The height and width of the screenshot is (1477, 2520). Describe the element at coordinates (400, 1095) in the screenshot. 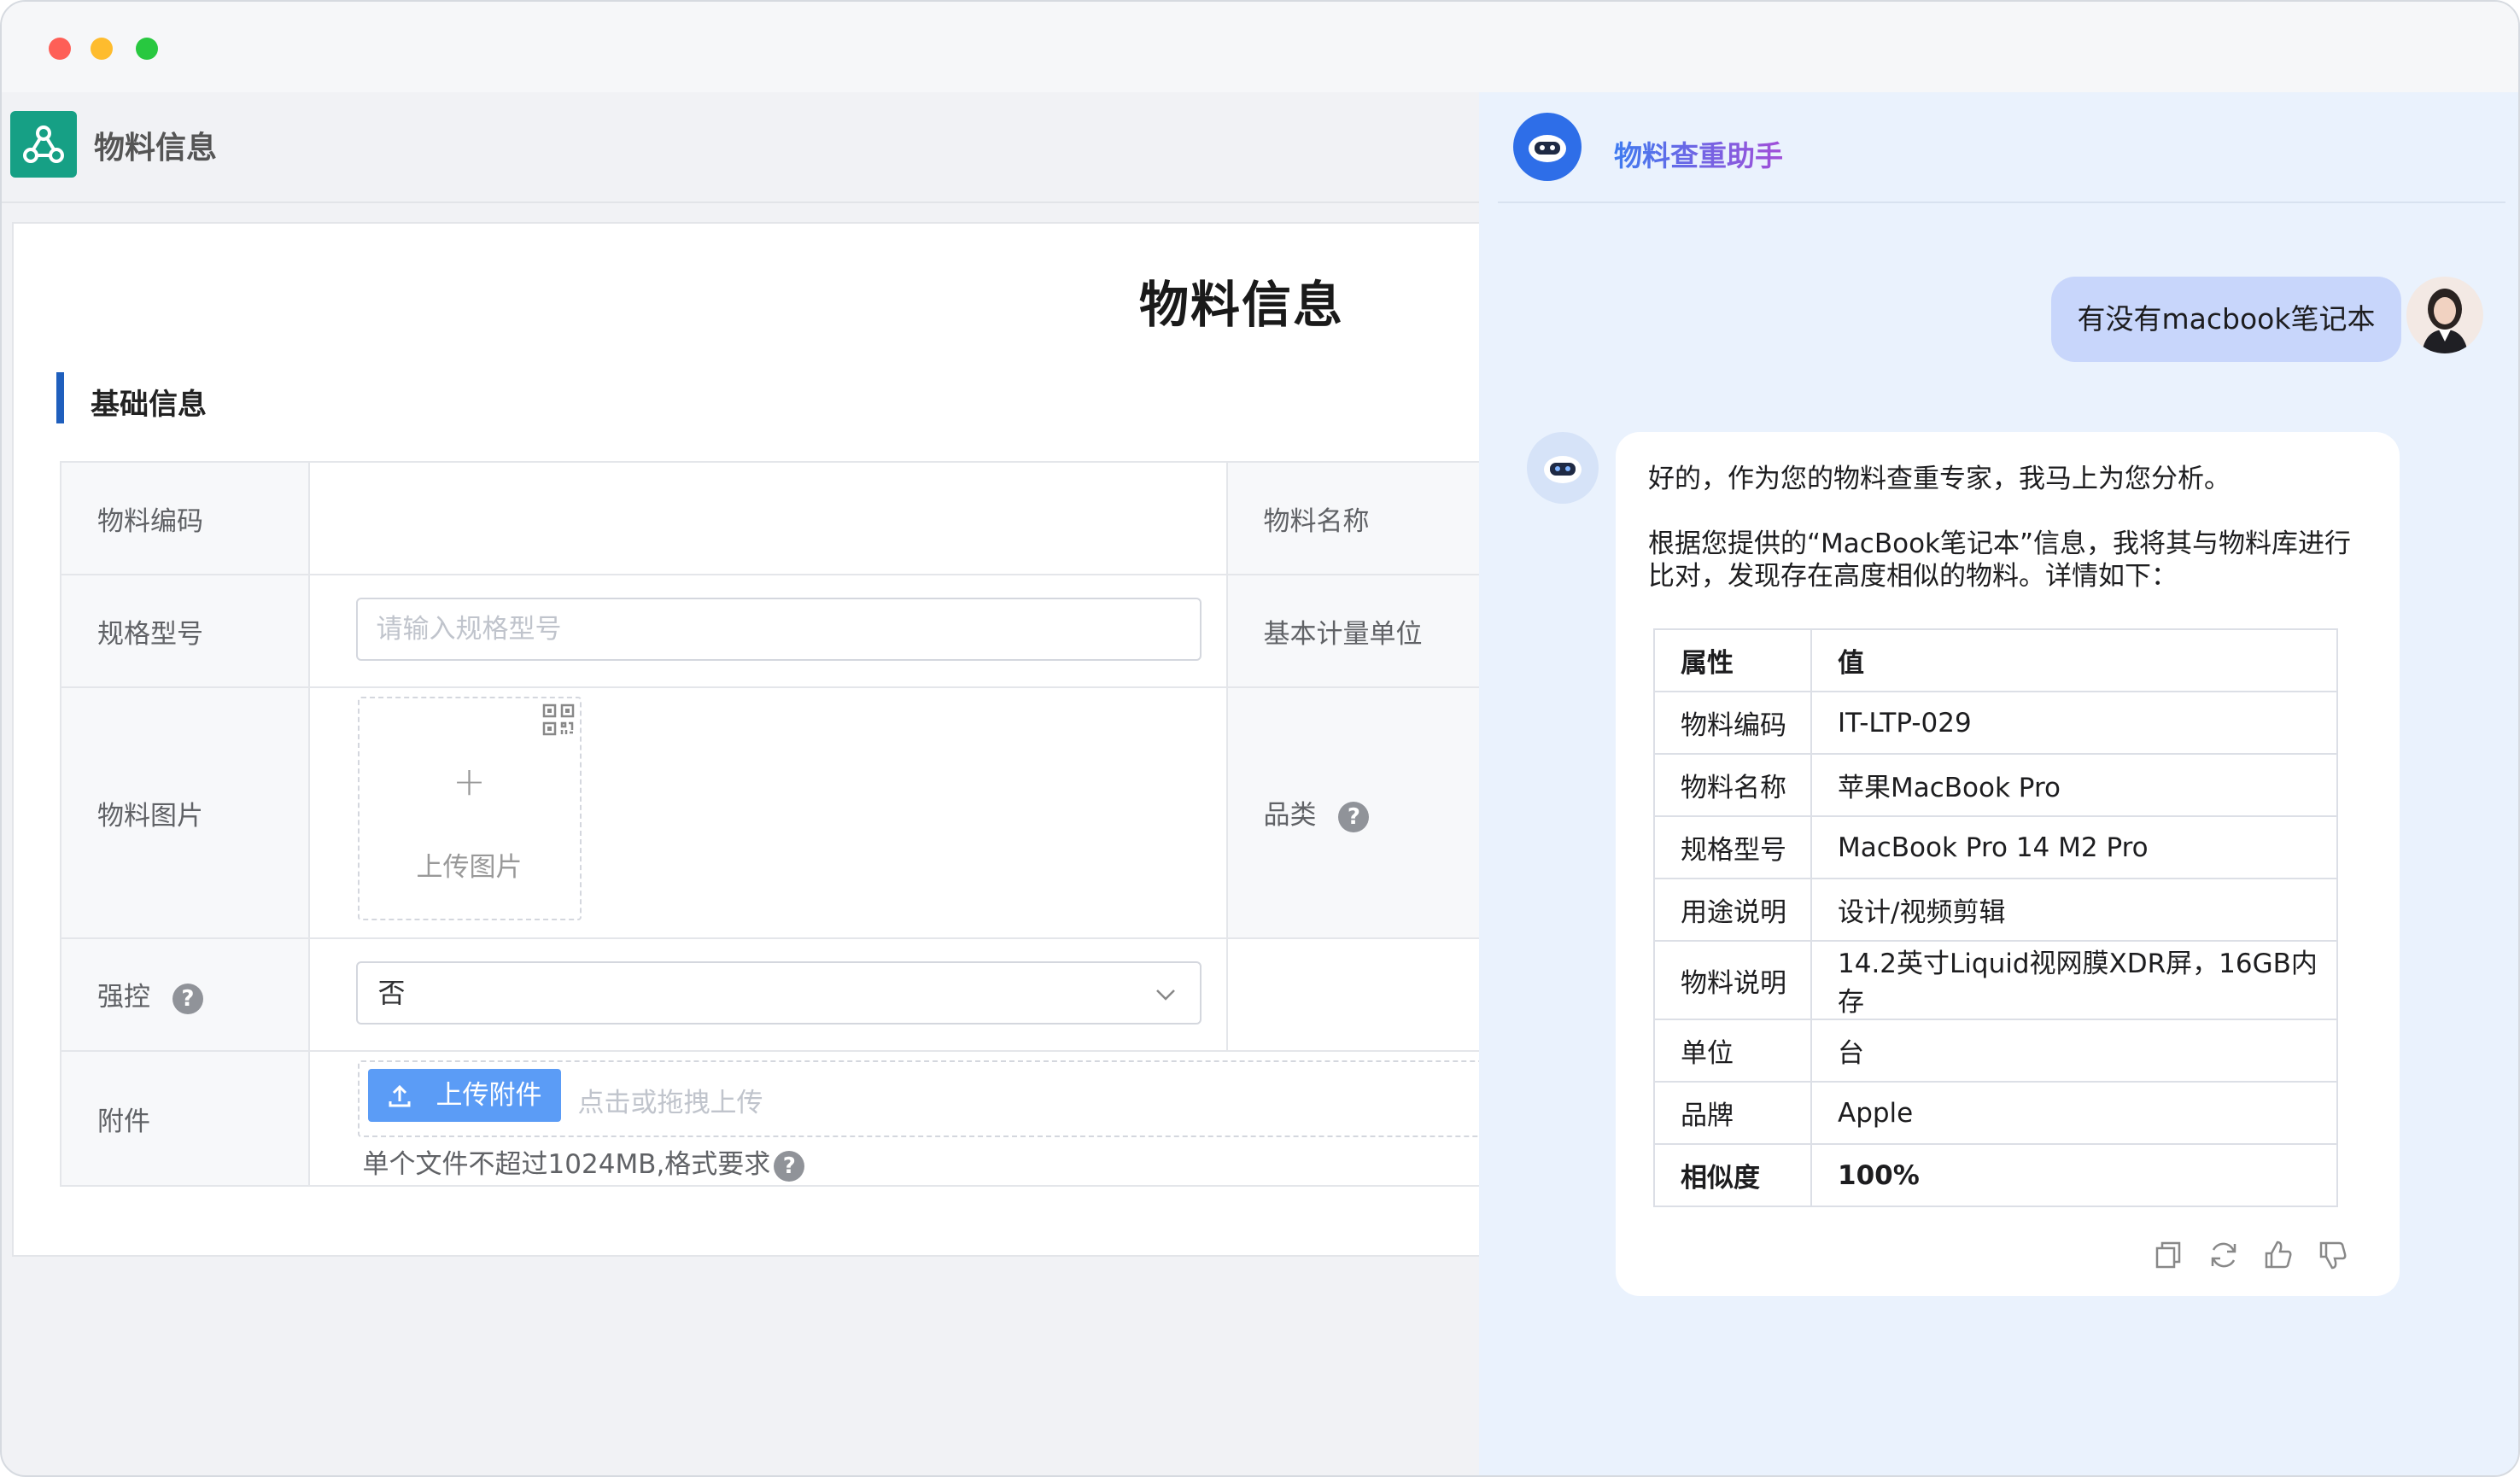

I see `upload-icon` at that location.